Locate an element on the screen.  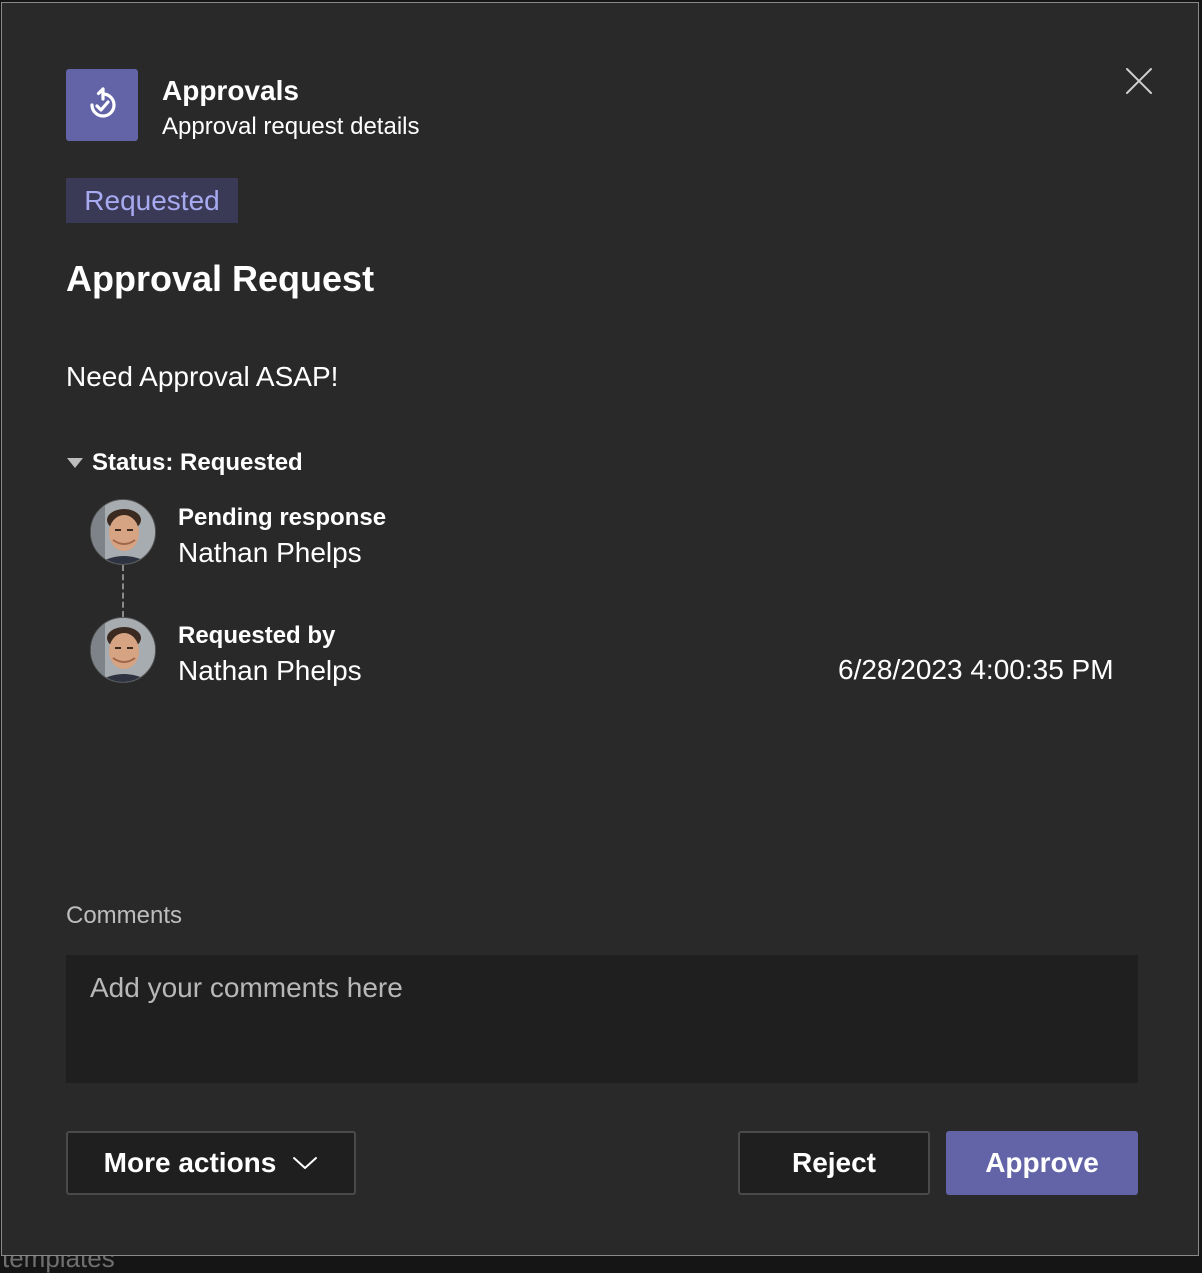
comments-input is located at coordinates (602, 1019).